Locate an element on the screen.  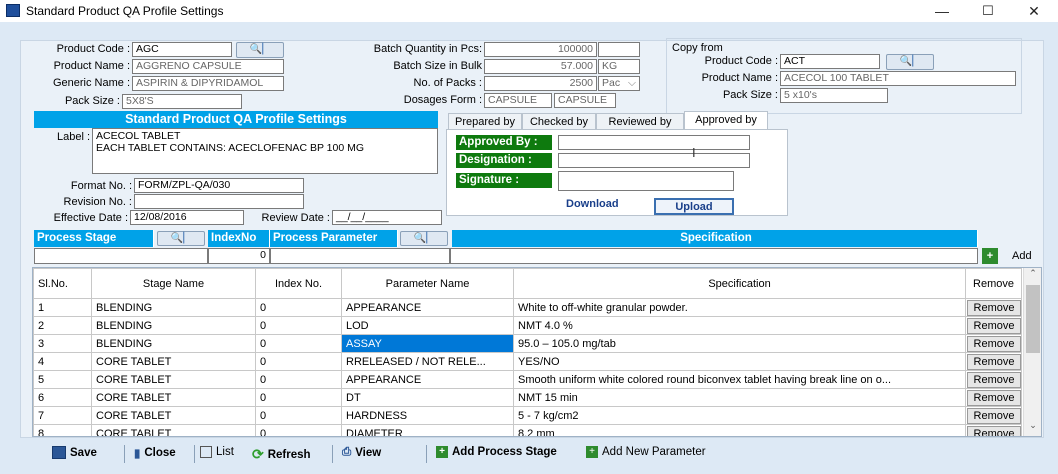
table-row: 7 CORE TABLET 0 HARDNESS 5 - 7 kg/cm2 Remove is located at coordinates (527, 415).